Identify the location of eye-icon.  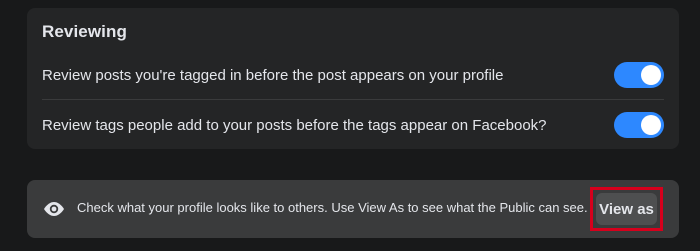
(54, 209).